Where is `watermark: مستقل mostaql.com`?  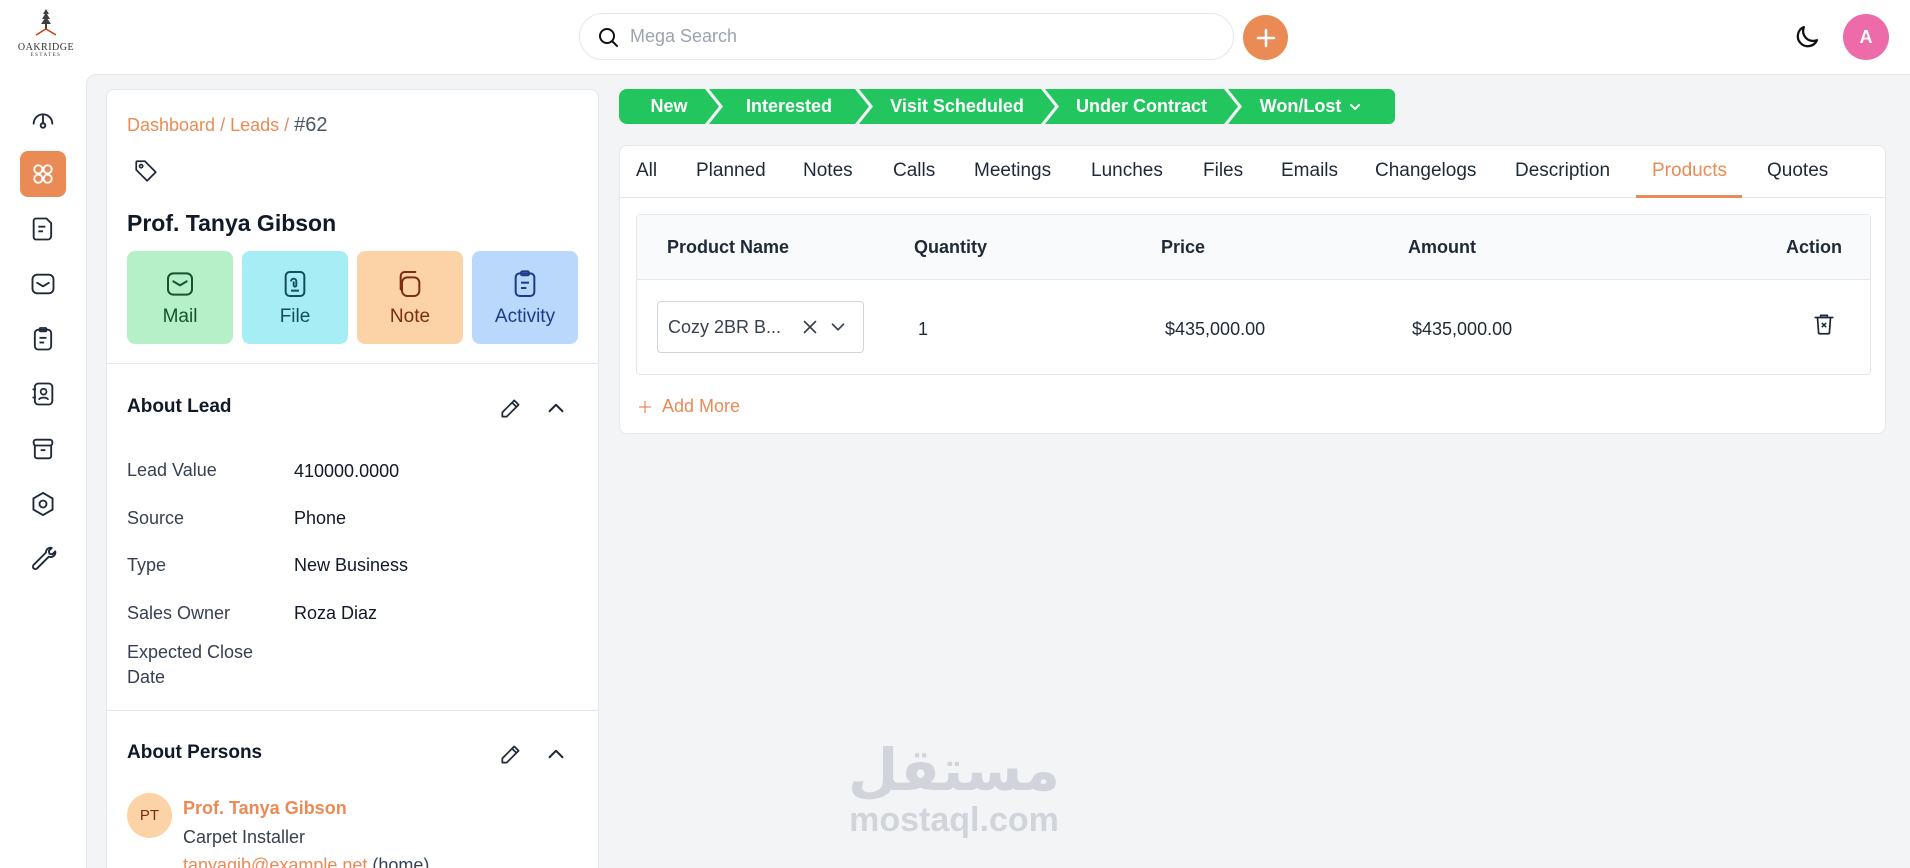
watermark: مستقل mostaql.com is located at coordinates (954, 790).